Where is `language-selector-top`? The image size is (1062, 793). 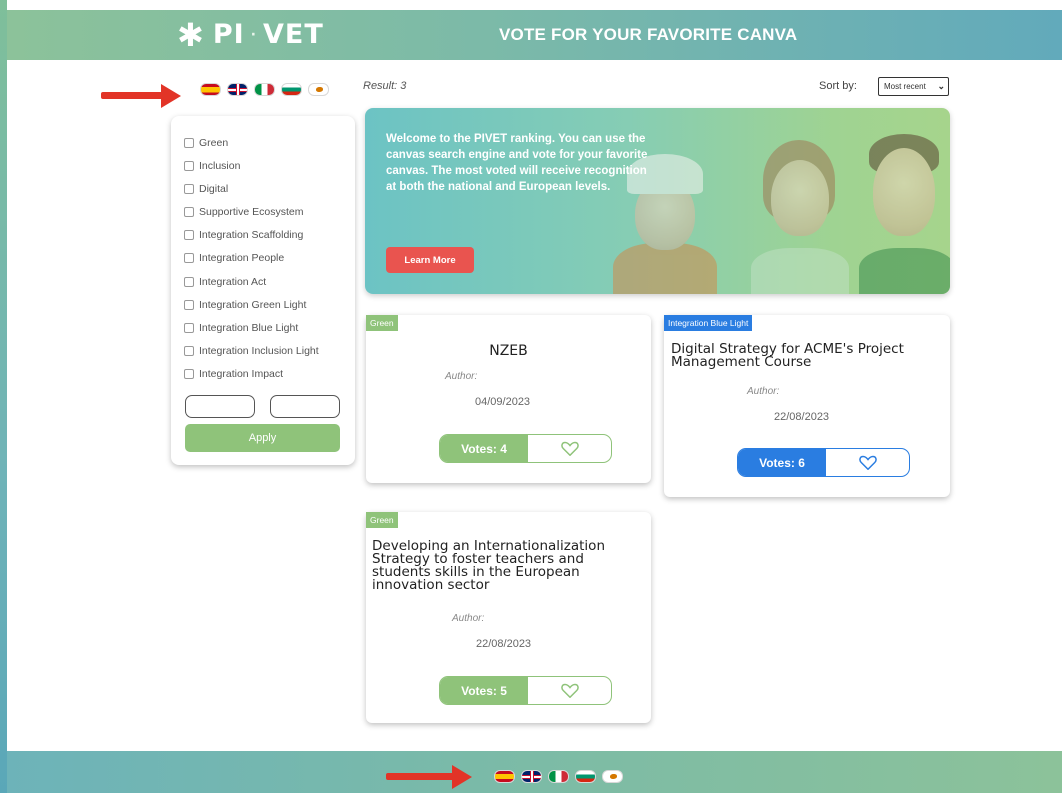 language-selector-top is located at coordinates (264, 89).